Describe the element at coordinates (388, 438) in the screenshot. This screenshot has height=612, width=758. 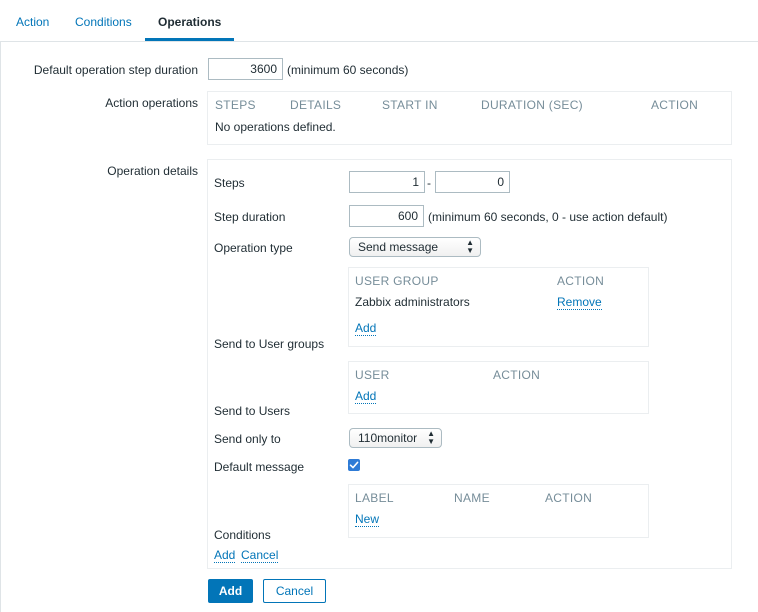
I see `send-only-to-value: 110monitor` at that location.